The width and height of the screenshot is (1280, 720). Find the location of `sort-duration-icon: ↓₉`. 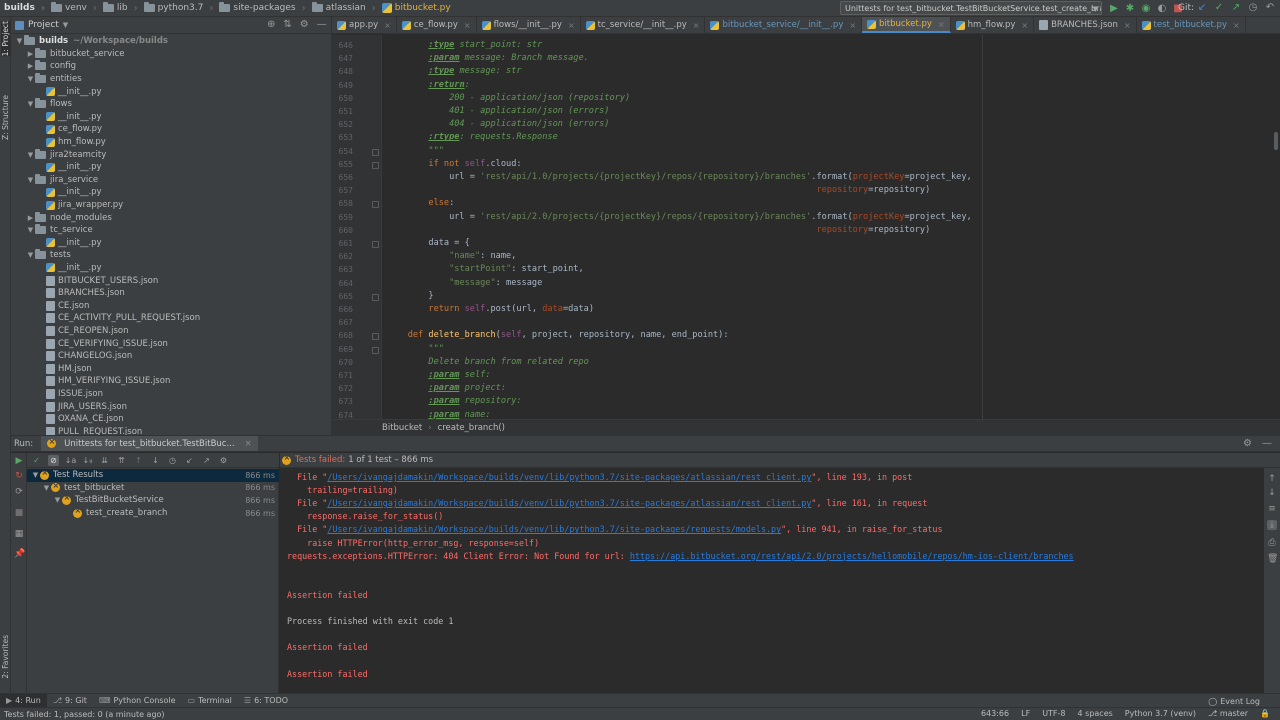

sort-duration-icon: ↓₉ is located at coordinates (87, 460).